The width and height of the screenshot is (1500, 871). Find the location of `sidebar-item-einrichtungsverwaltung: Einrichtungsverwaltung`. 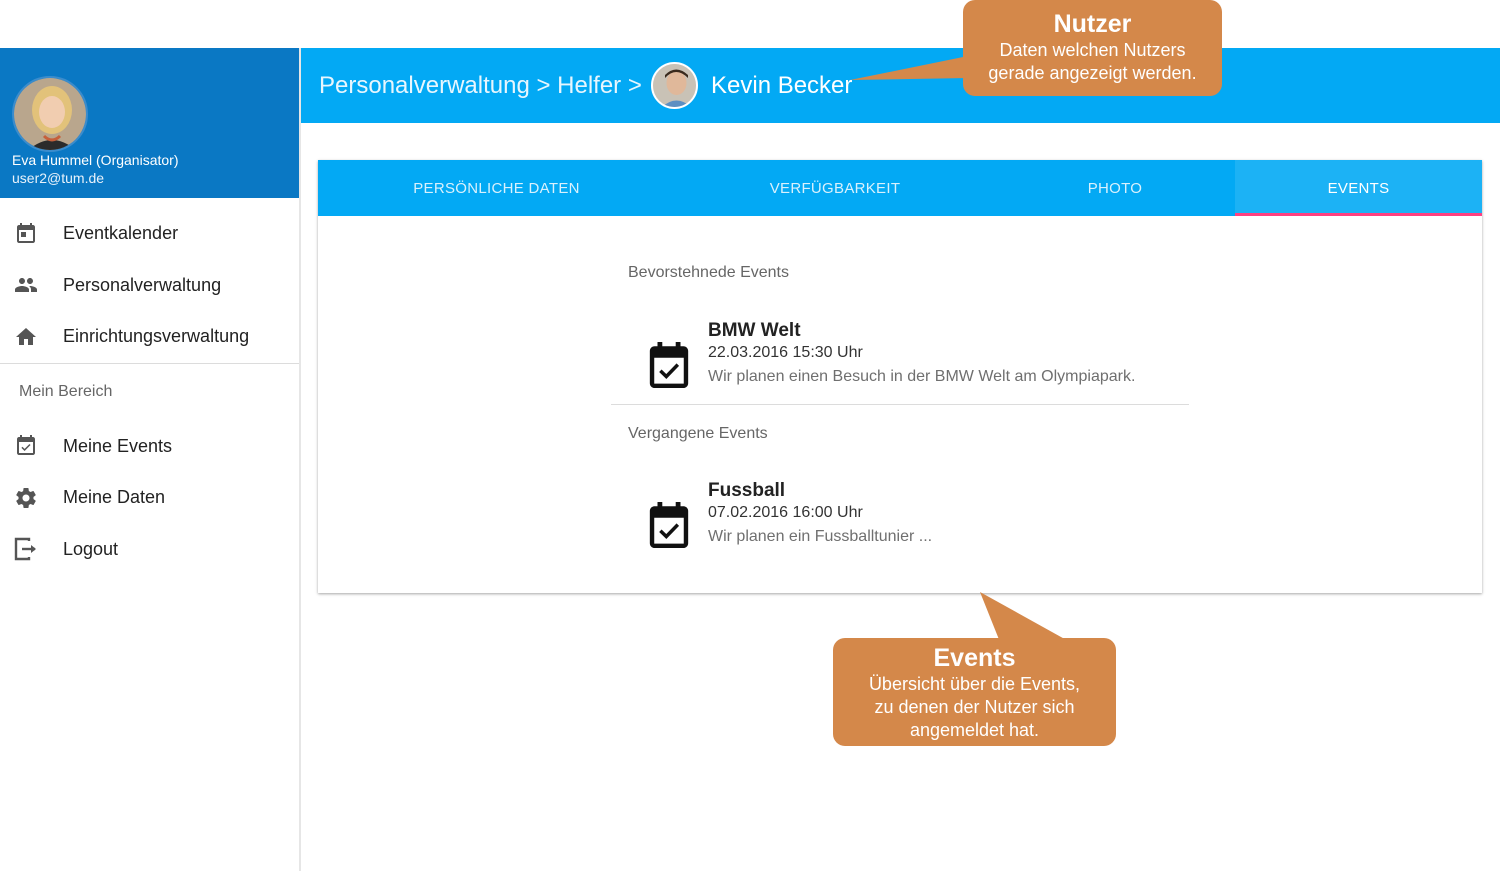

sidebar-item-einrichtungsverwaltung: Einrichtungsverwaltung is located at coordinates (149, 337).